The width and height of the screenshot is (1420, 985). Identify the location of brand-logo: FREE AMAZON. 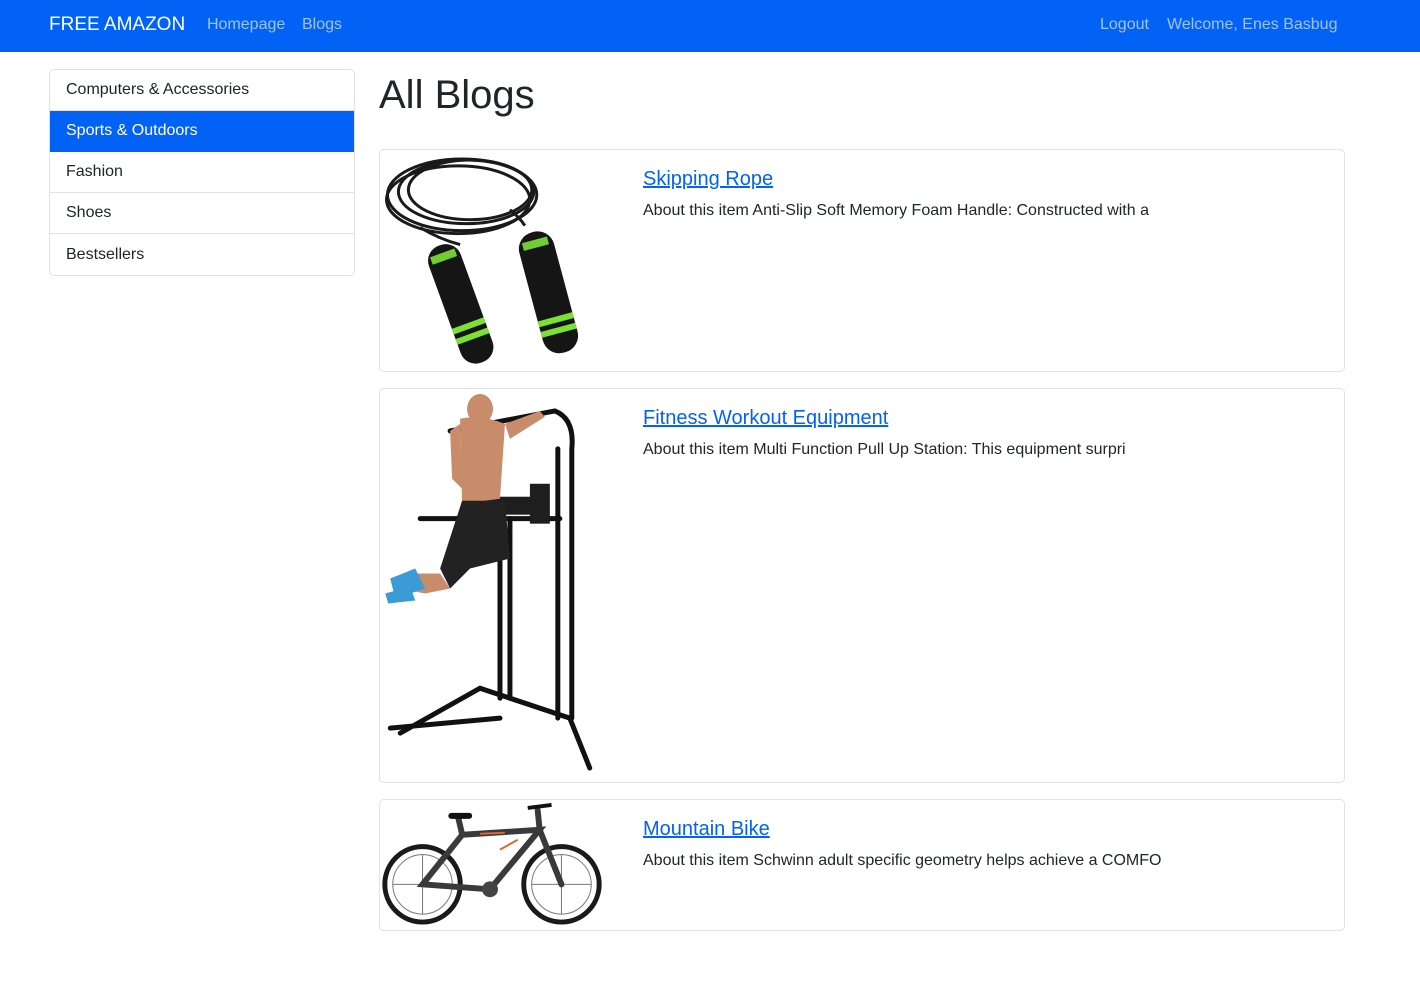
(117, 25).